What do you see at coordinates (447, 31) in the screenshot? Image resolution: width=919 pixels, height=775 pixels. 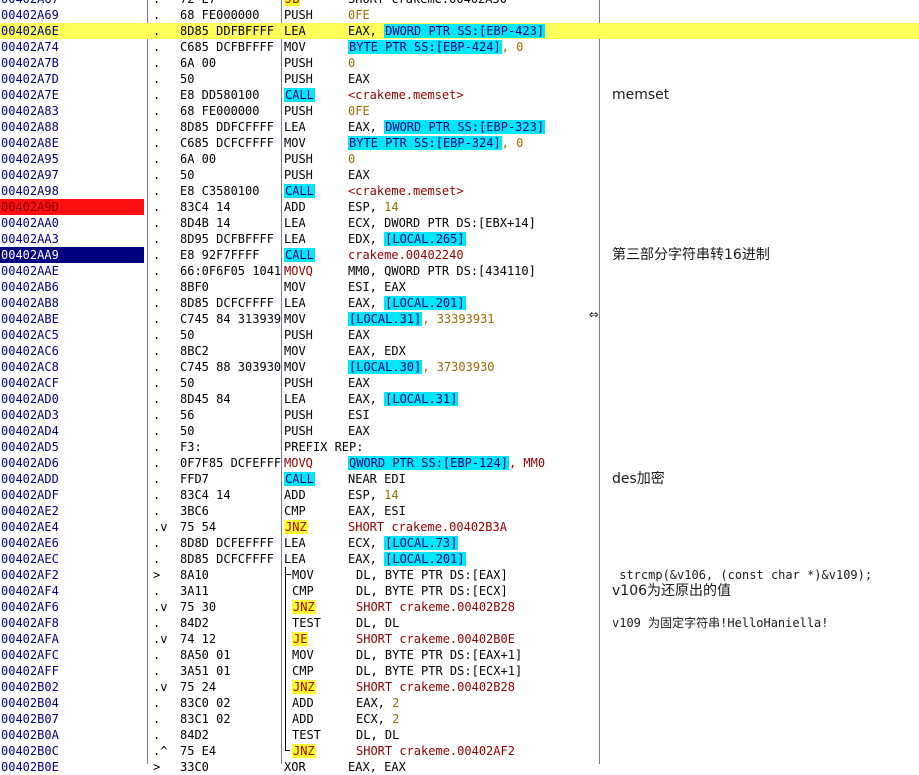 I see `operand-cell: EAX, DWORD PTR SS:[EBP-423]` at bounding box center [447, 31].